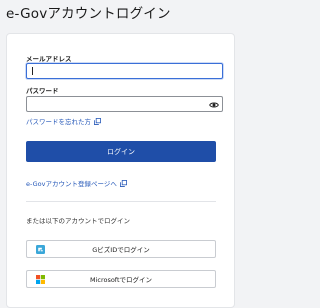  I want to click on gbiz-id-login-button: GビズIDでログイン, so click(121, 249).